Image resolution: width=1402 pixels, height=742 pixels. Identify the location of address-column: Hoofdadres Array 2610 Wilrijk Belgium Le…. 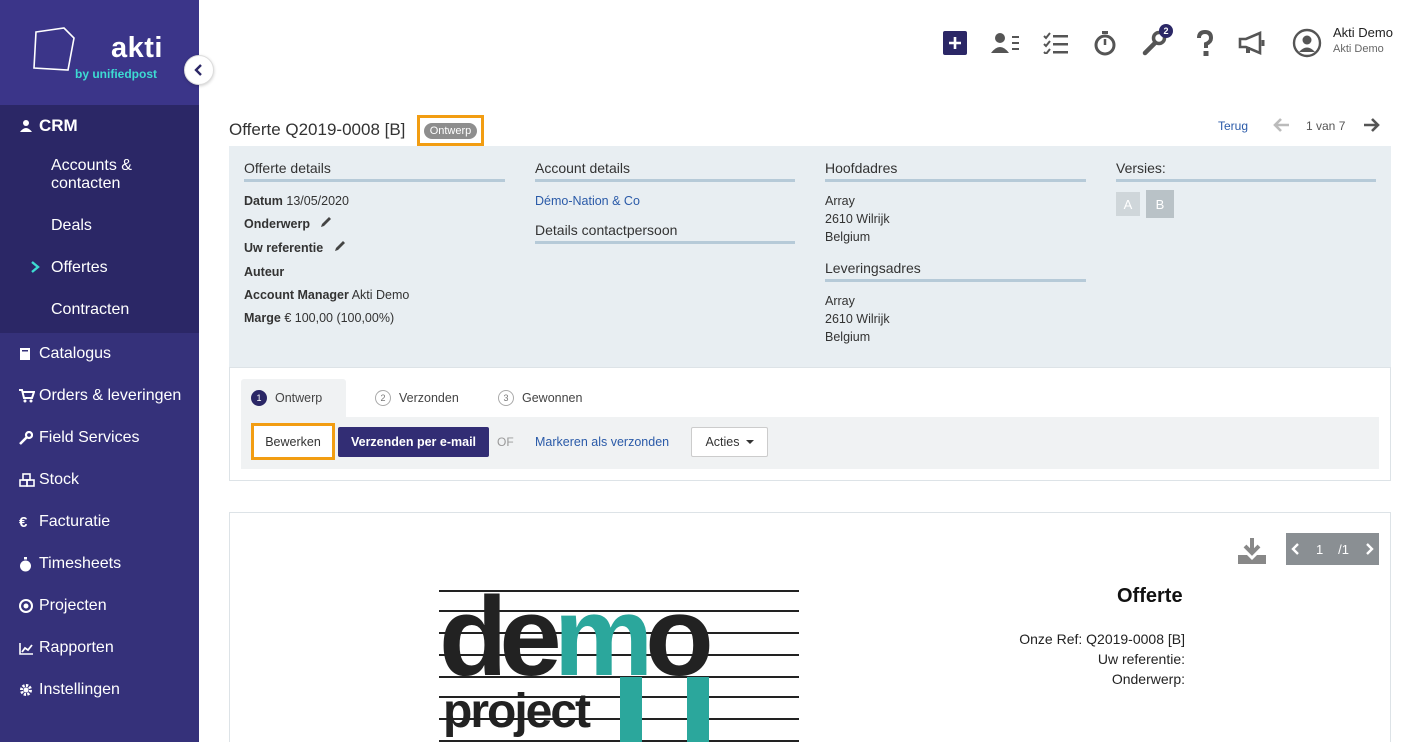
(955, 253).